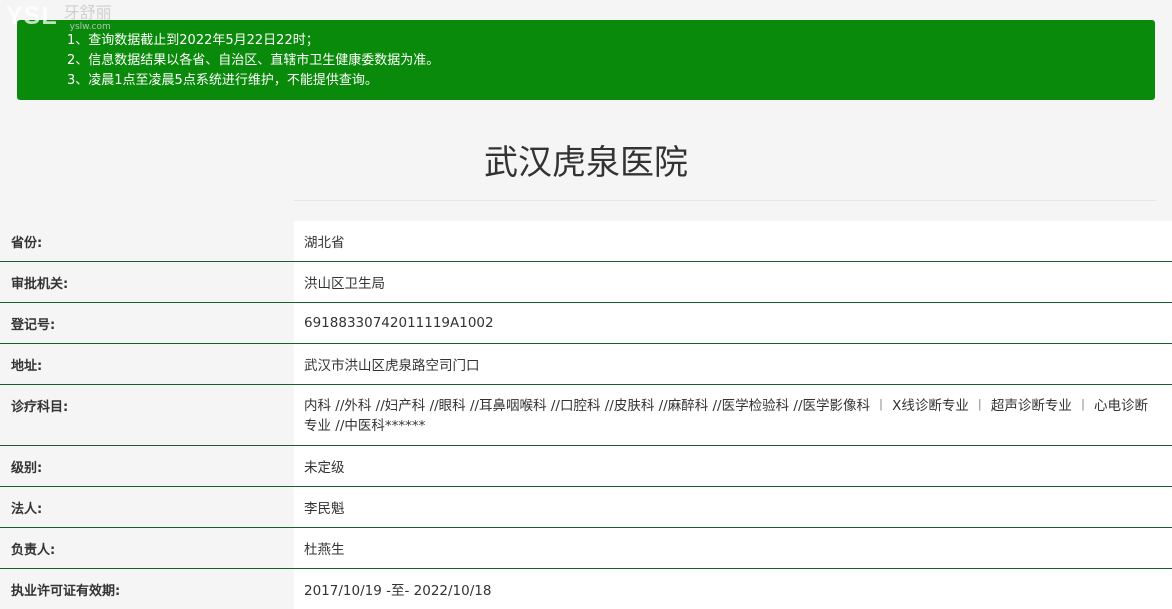 This screenshot has width=1172, height=609. I want to click on info-row-license-validity: 执业许可证有效期: 2017/10/19 -至- 2022/10/18, so click(586, 589).